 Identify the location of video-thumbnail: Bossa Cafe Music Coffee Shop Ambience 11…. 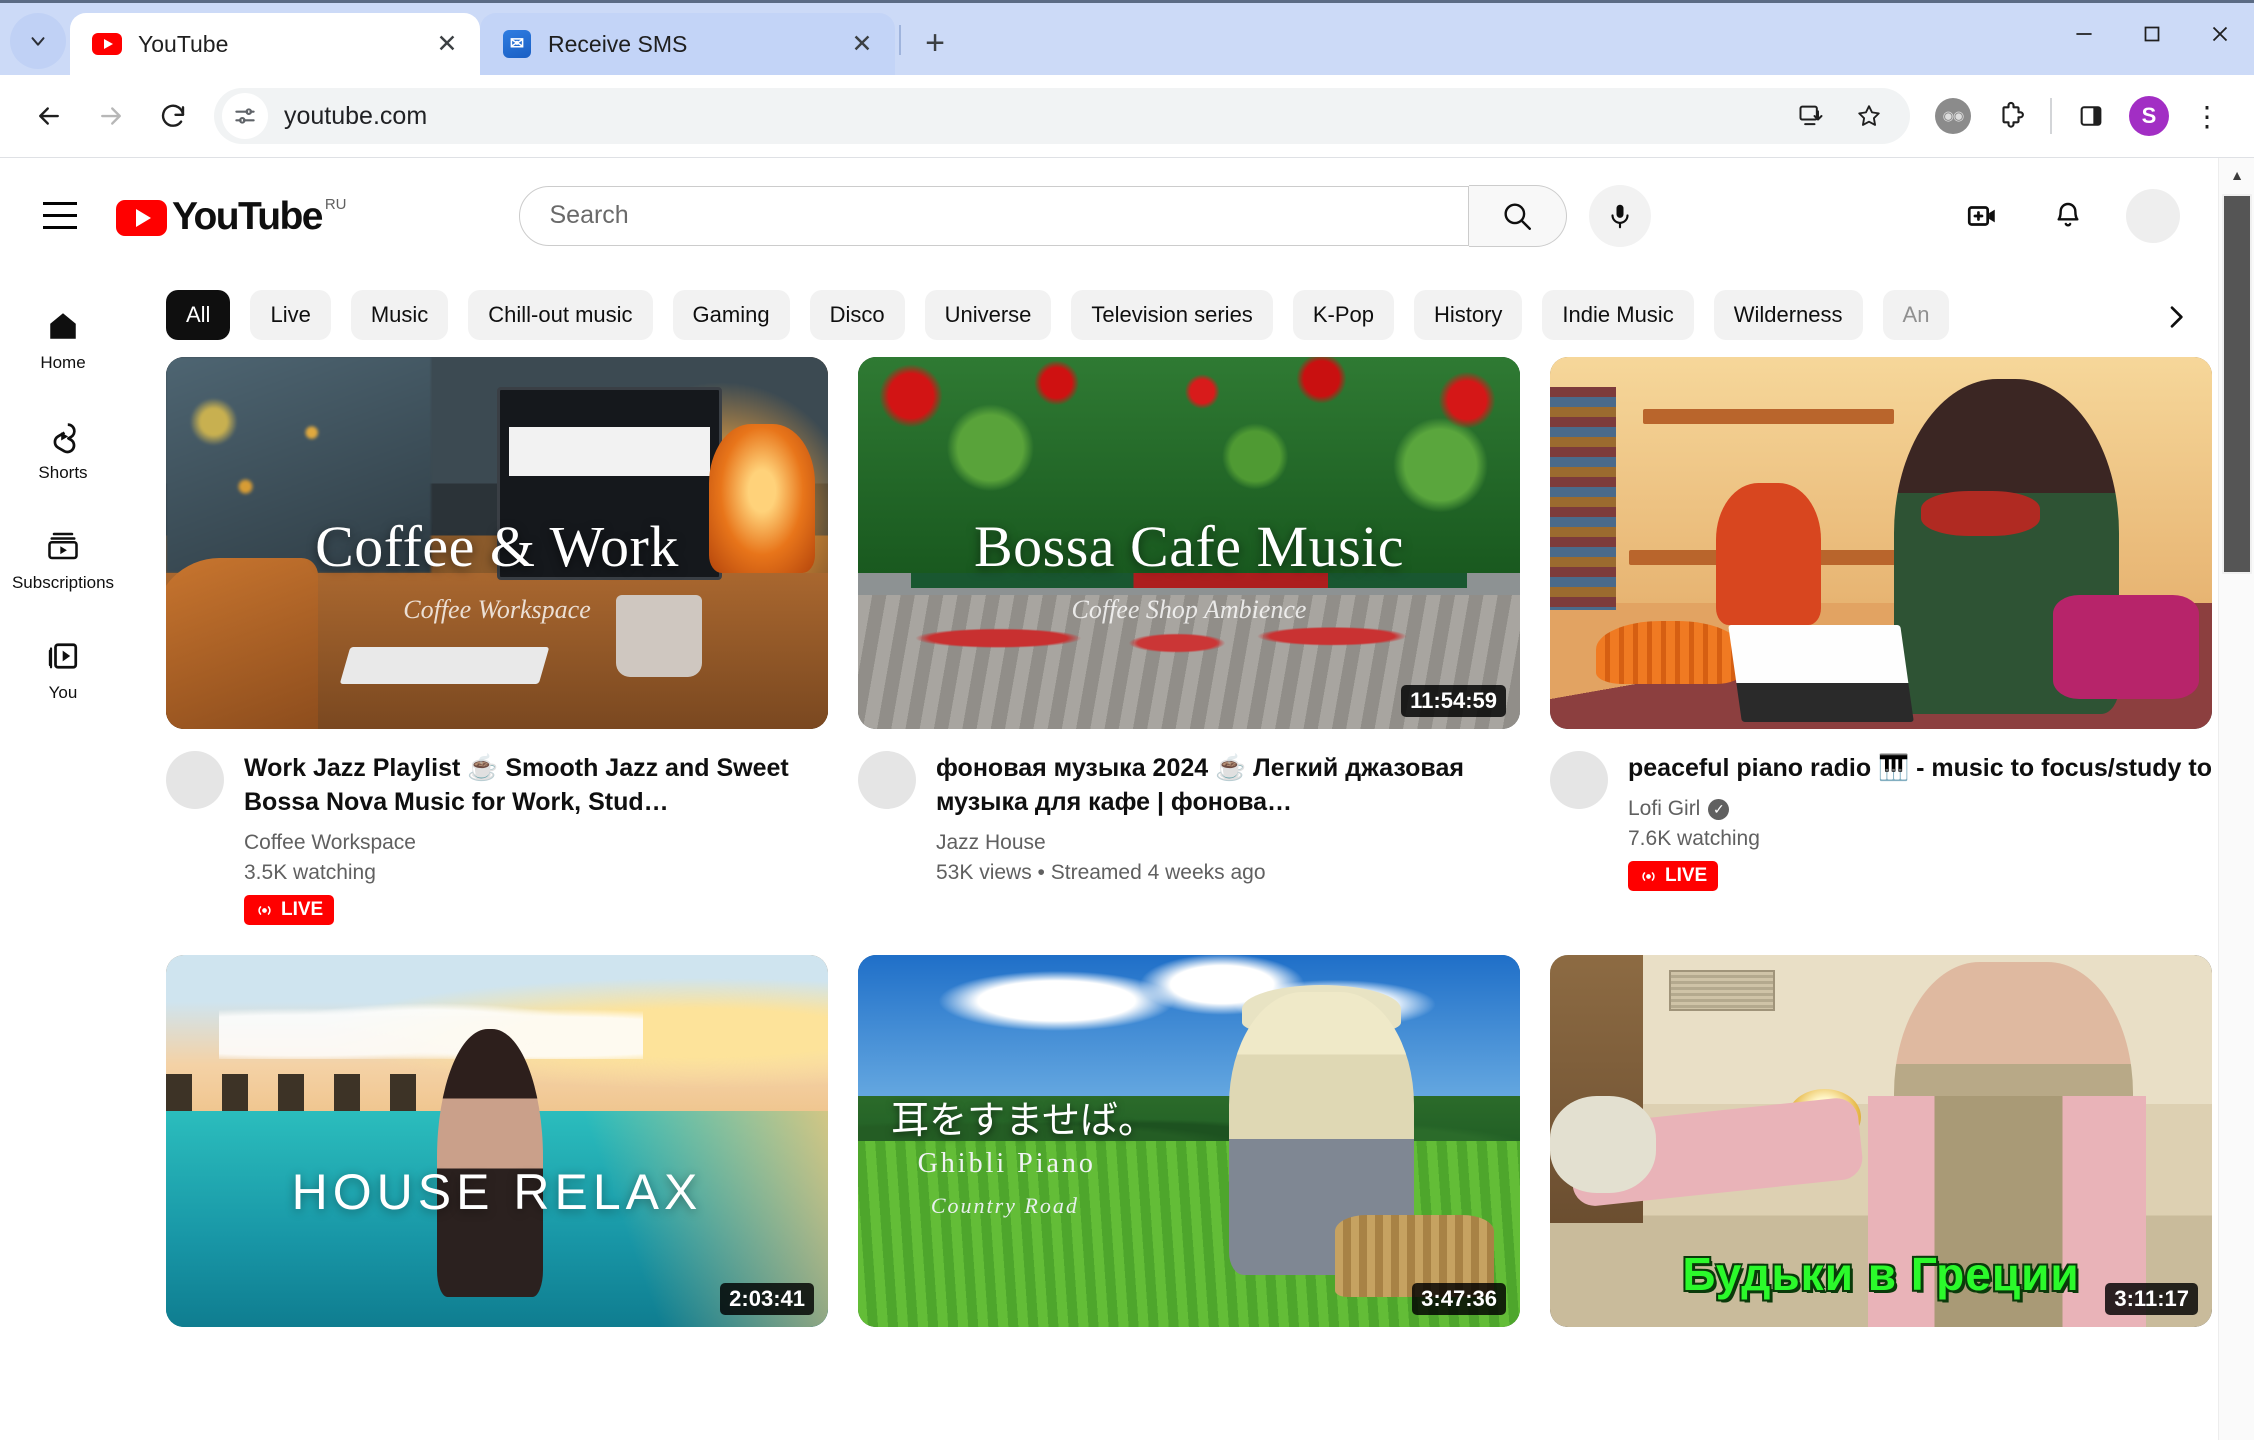
(1189, 543).